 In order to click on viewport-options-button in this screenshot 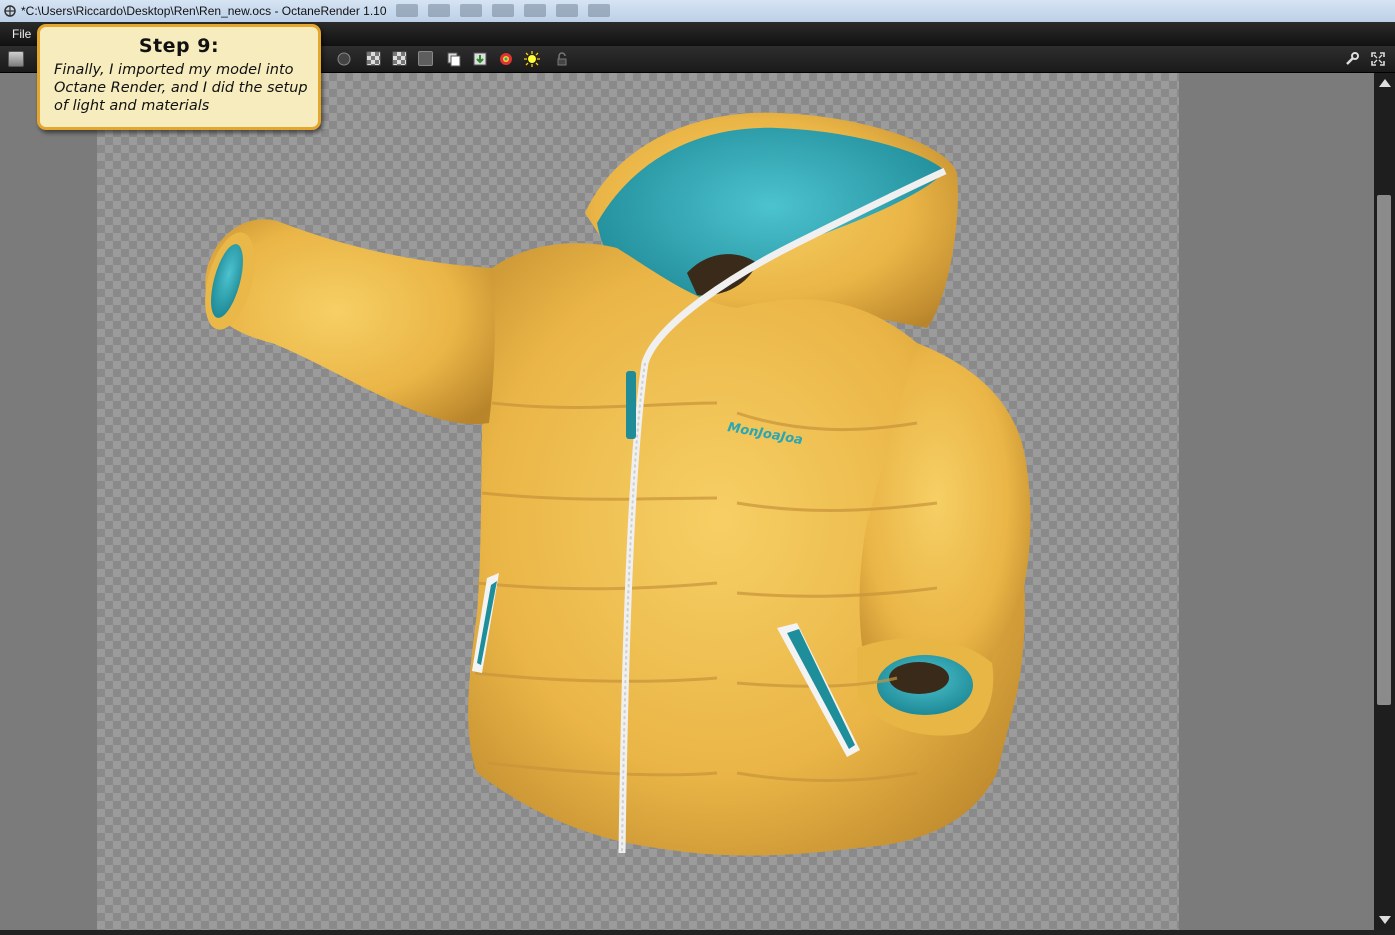, I will do `click(16, 59)`.